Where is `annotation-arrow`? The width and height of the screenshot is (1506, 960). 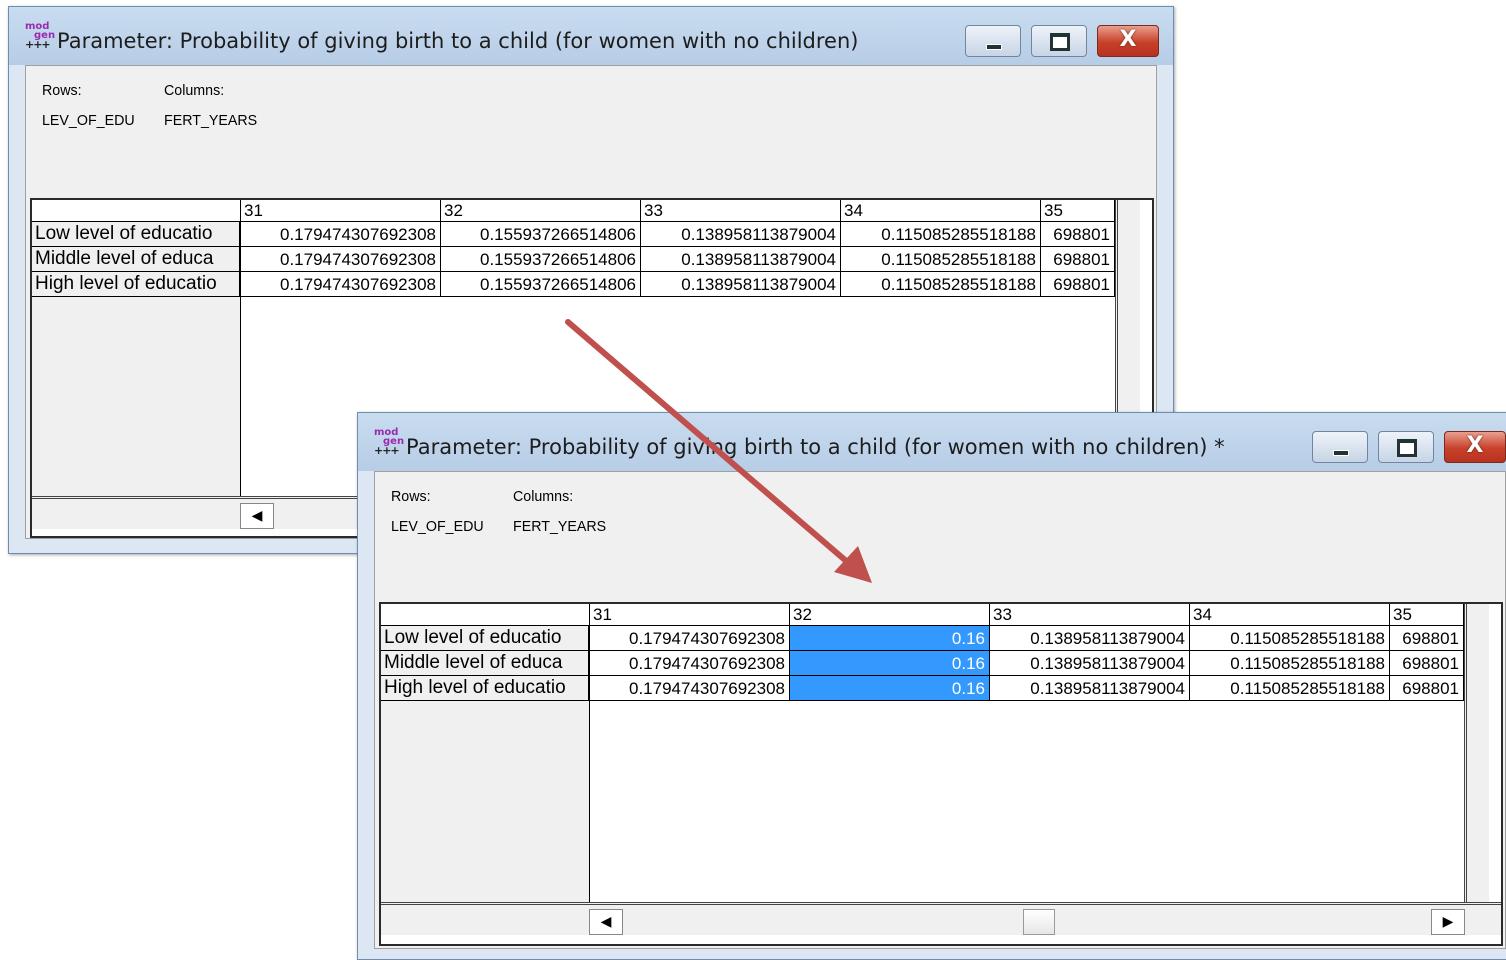 annotation-arrow is located at coordinates (718, 451).